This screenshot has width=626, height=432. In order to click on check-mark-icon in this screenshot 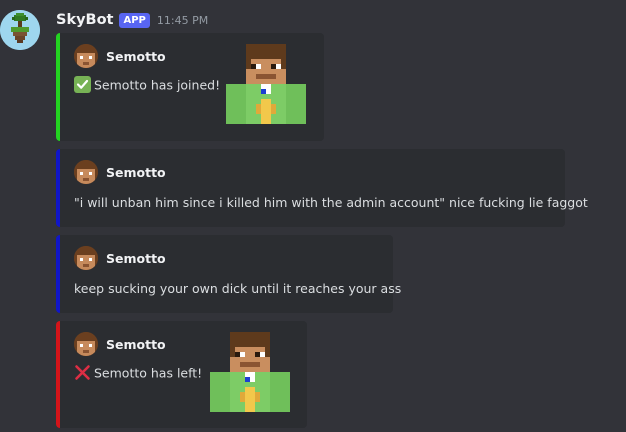, I will do `click(82, 86)`.